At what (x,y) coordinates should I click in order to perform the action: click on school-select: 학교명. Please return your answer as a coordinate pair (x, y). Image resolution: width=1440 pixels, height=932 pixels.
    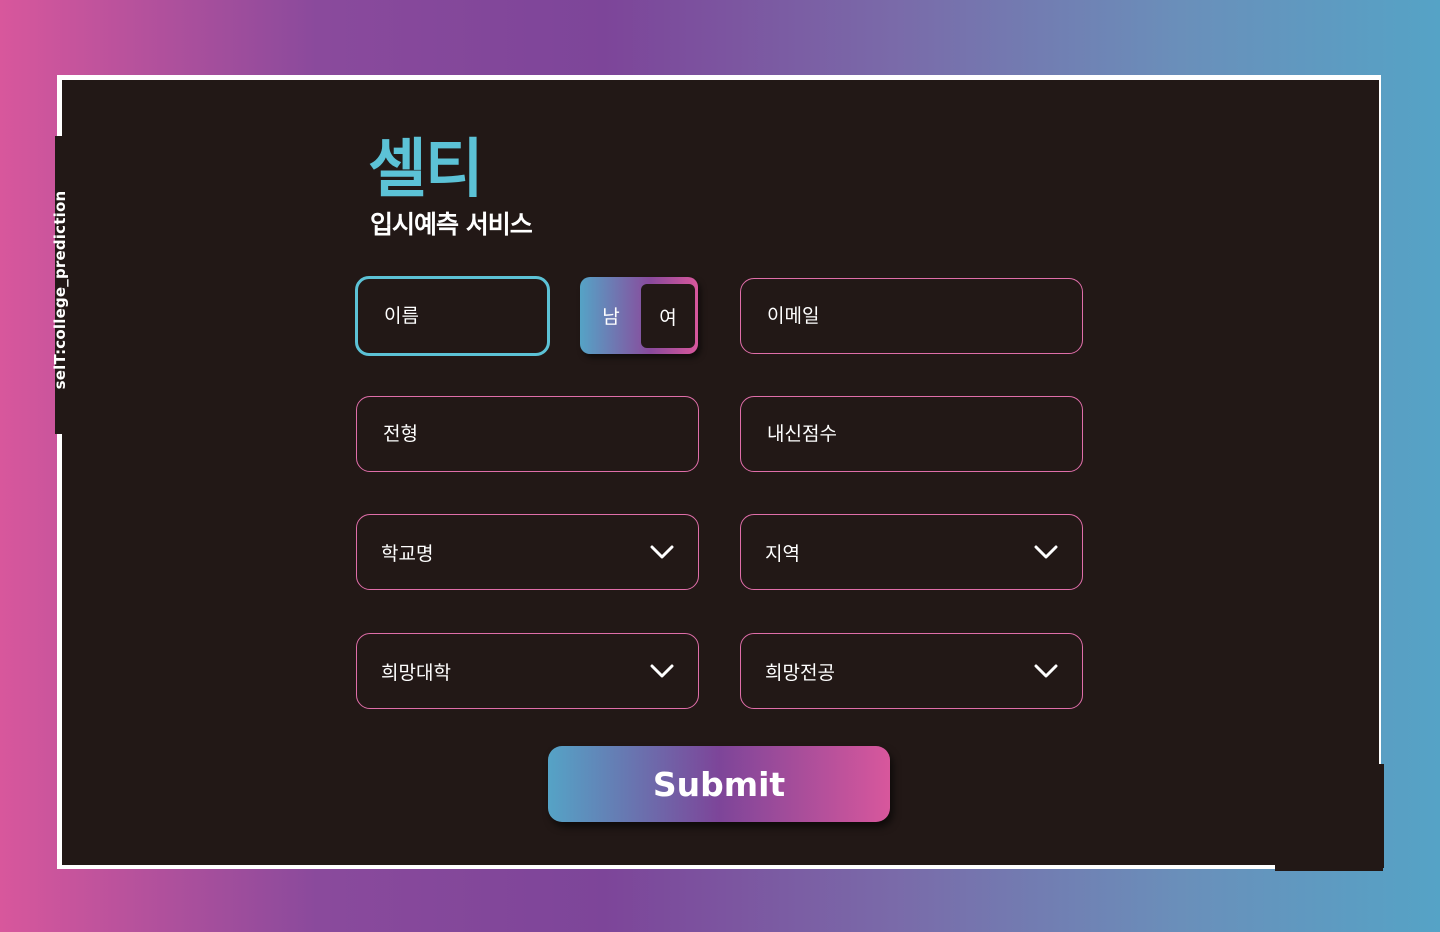
    Looking at the image, I should click on (527, 552).